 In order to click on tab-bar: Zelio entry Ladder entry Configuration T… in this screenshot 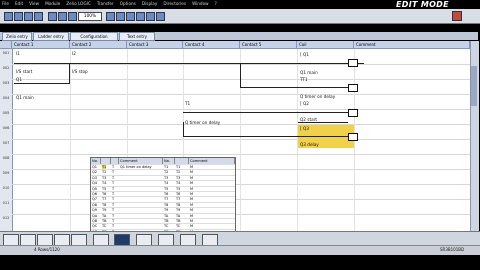, I will do `click(239, 36)`.